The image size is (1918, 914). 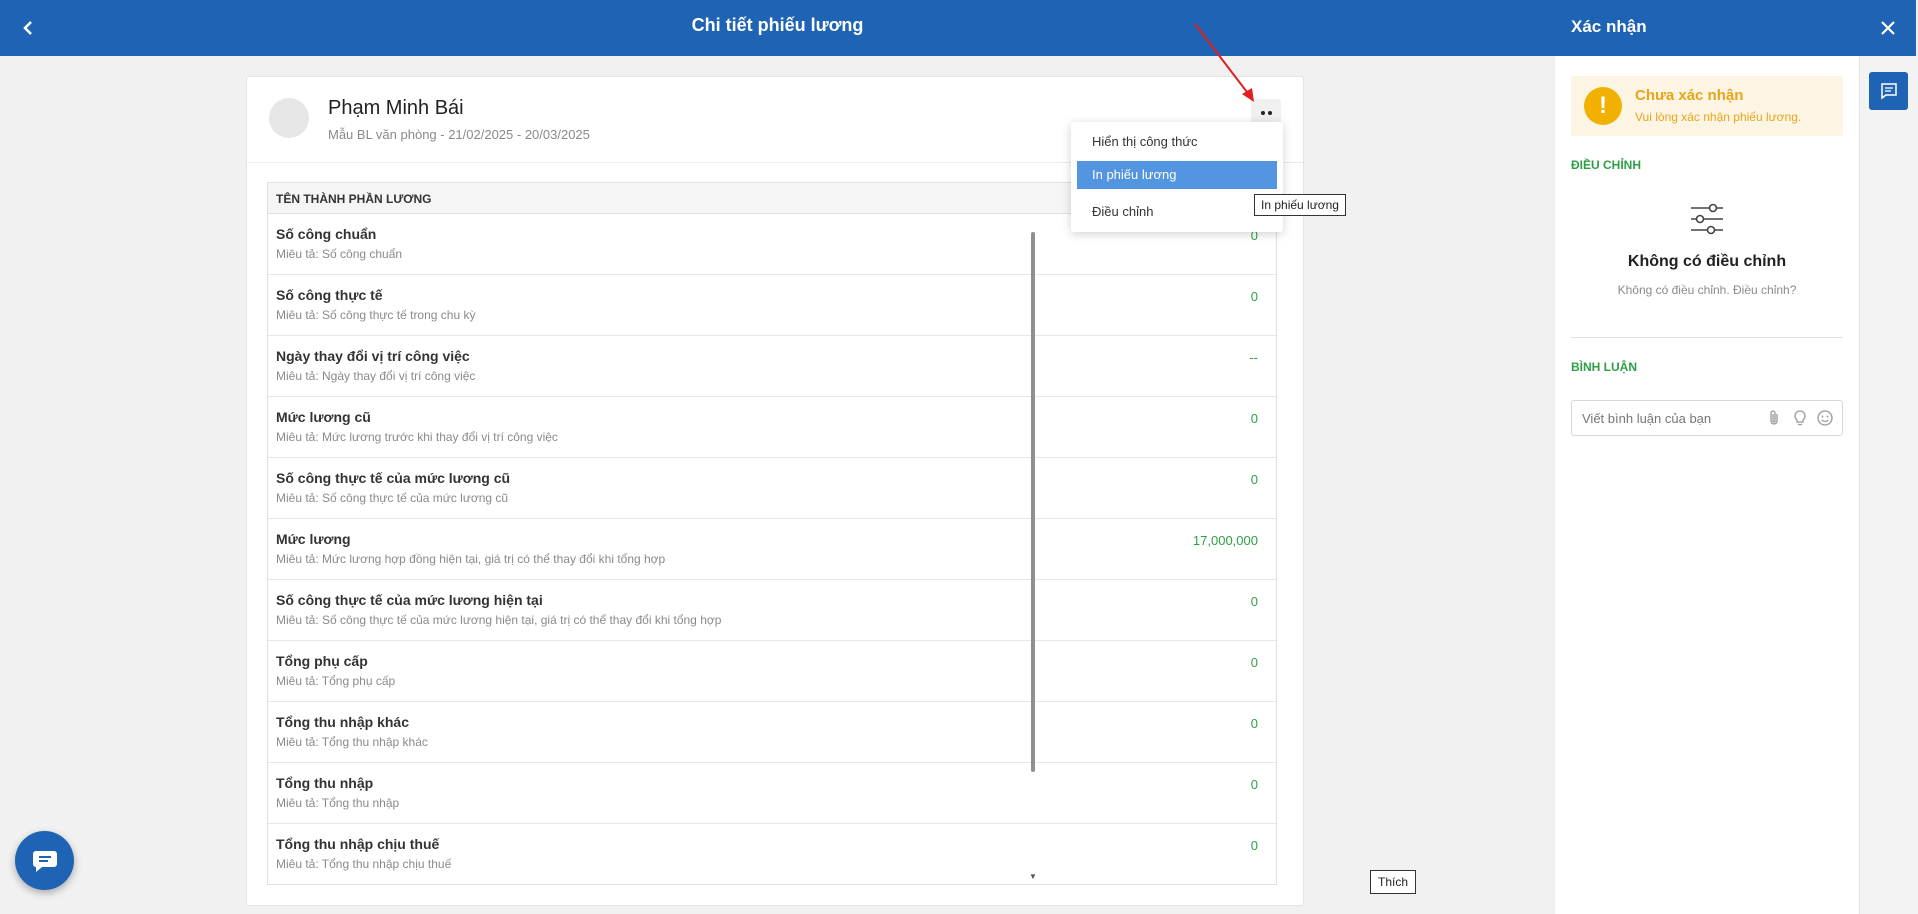 I want to click on emoji-icon, so click(x=1825, y=418).